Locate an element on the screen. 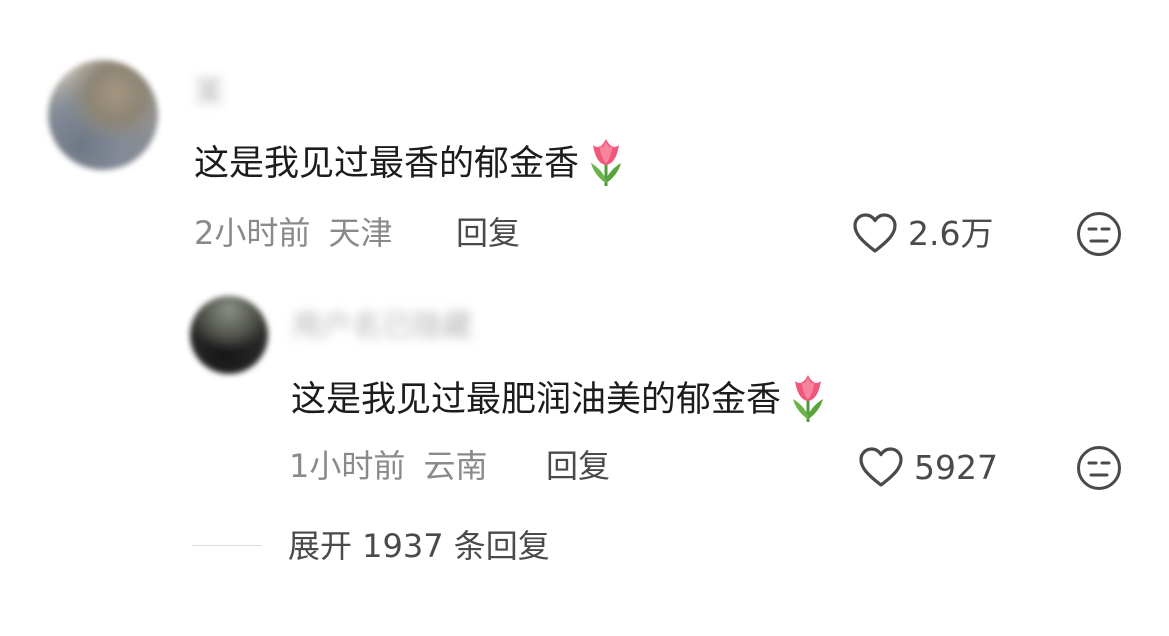 This screenshot has width=1169, height=636. reply-text: 这是我见过最肥润油美的郁金香 is located at coordinates (561, 399).